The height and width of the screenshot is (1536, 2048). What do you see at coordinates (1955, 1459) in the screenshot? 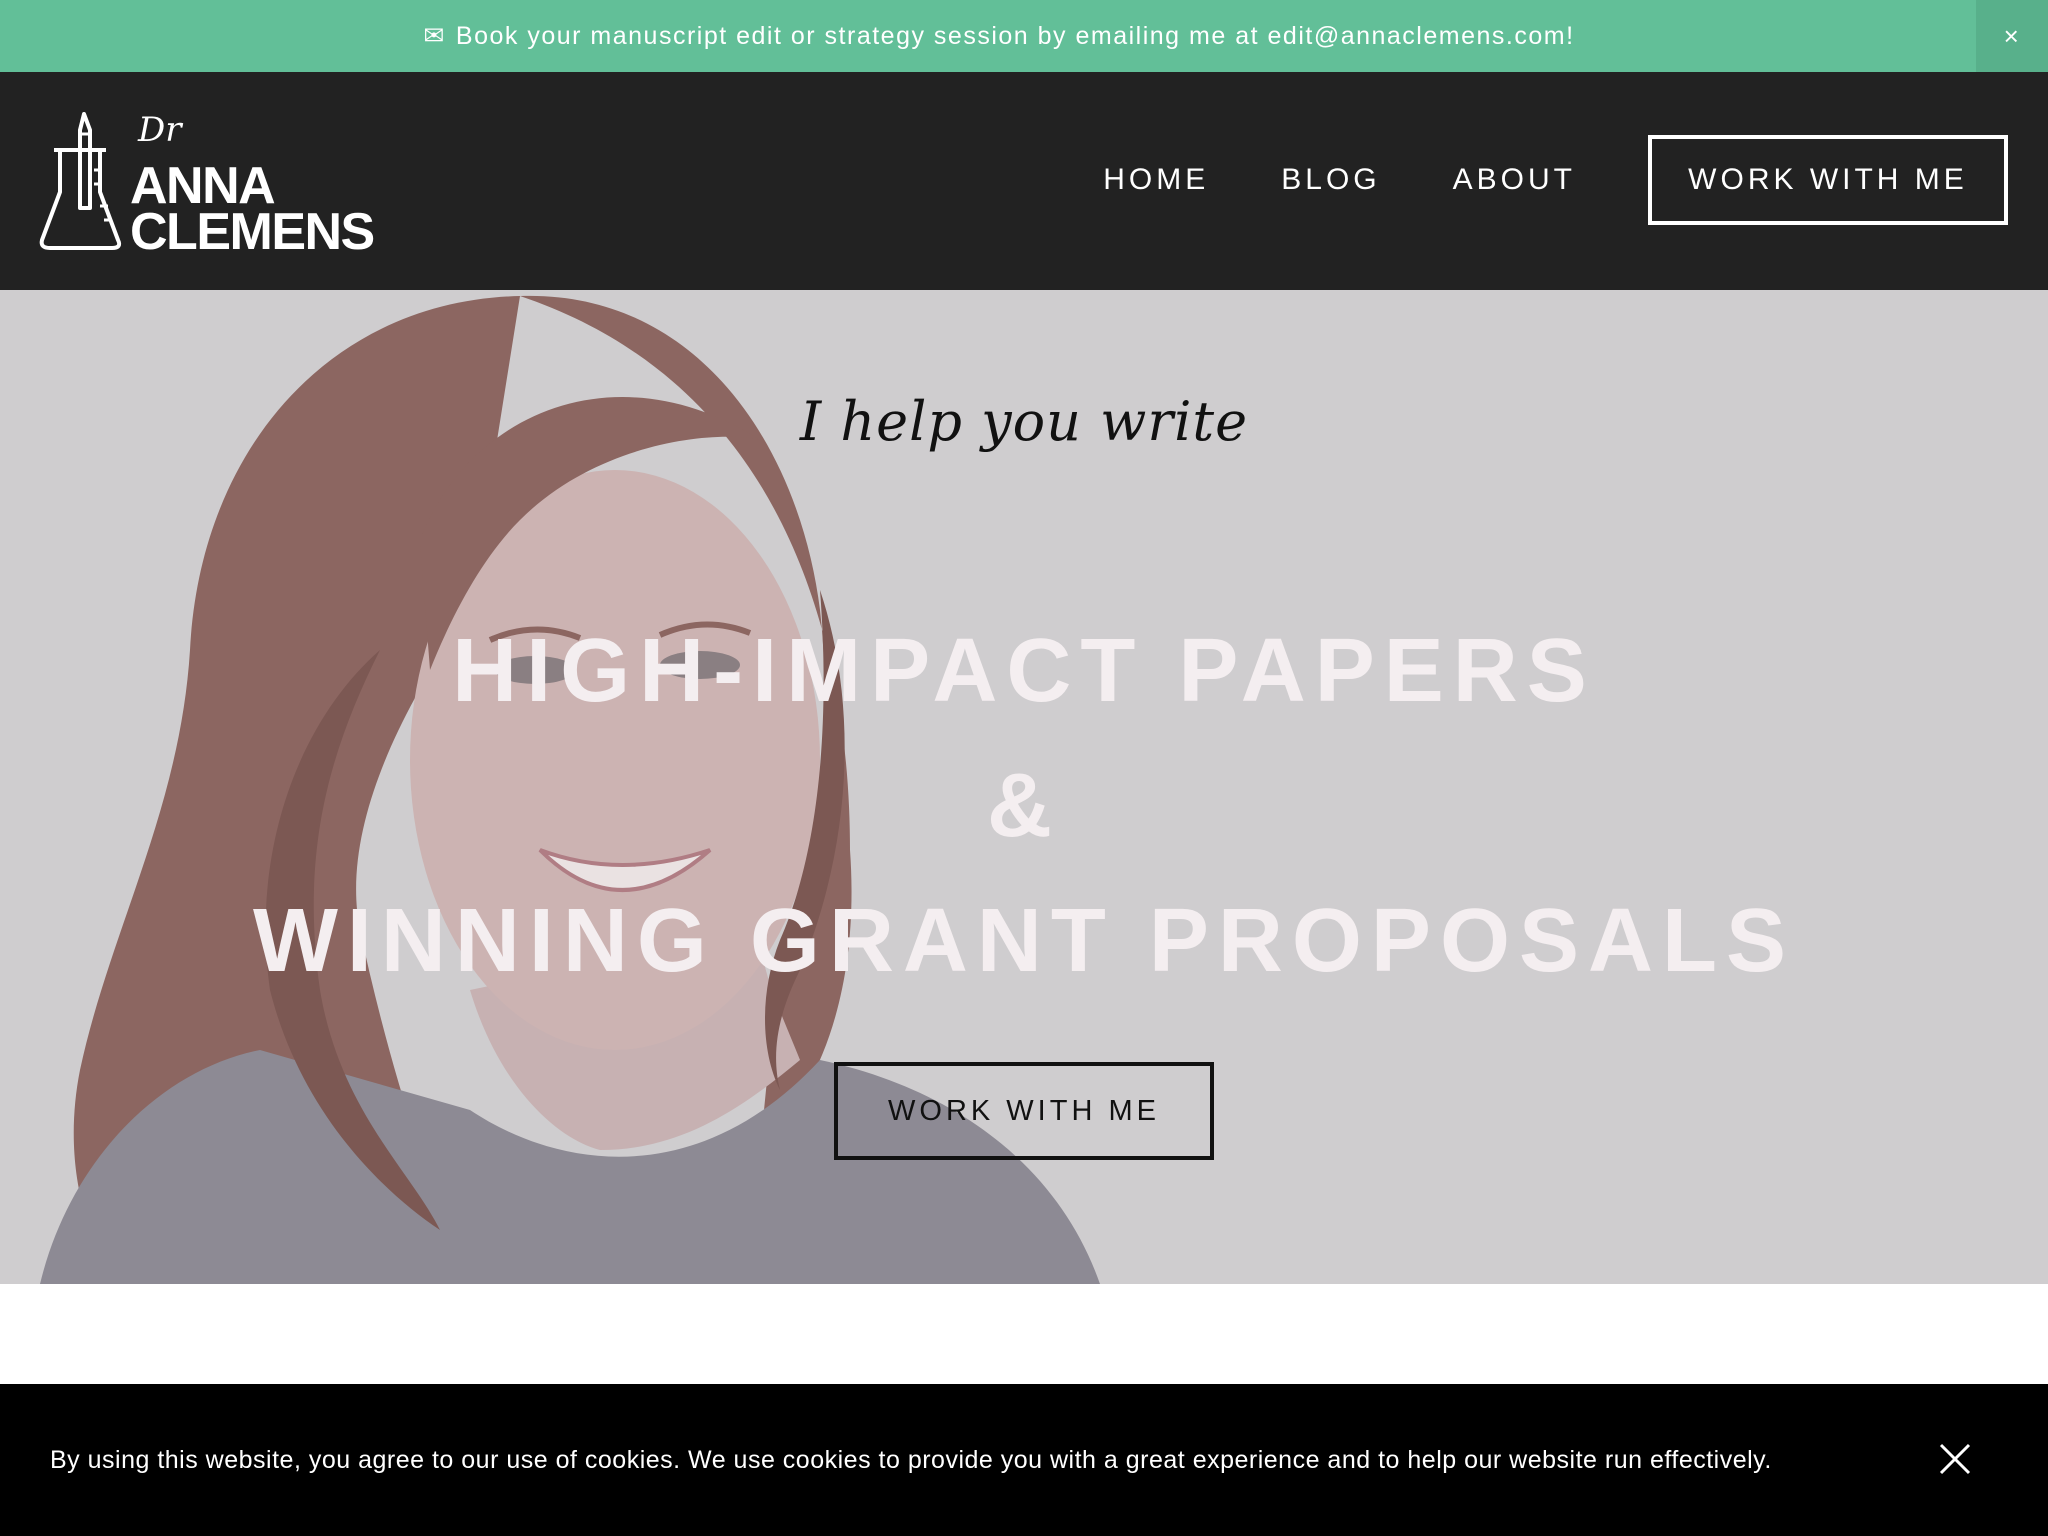
I see `close-icon` at bounding box center [1955, 1459].